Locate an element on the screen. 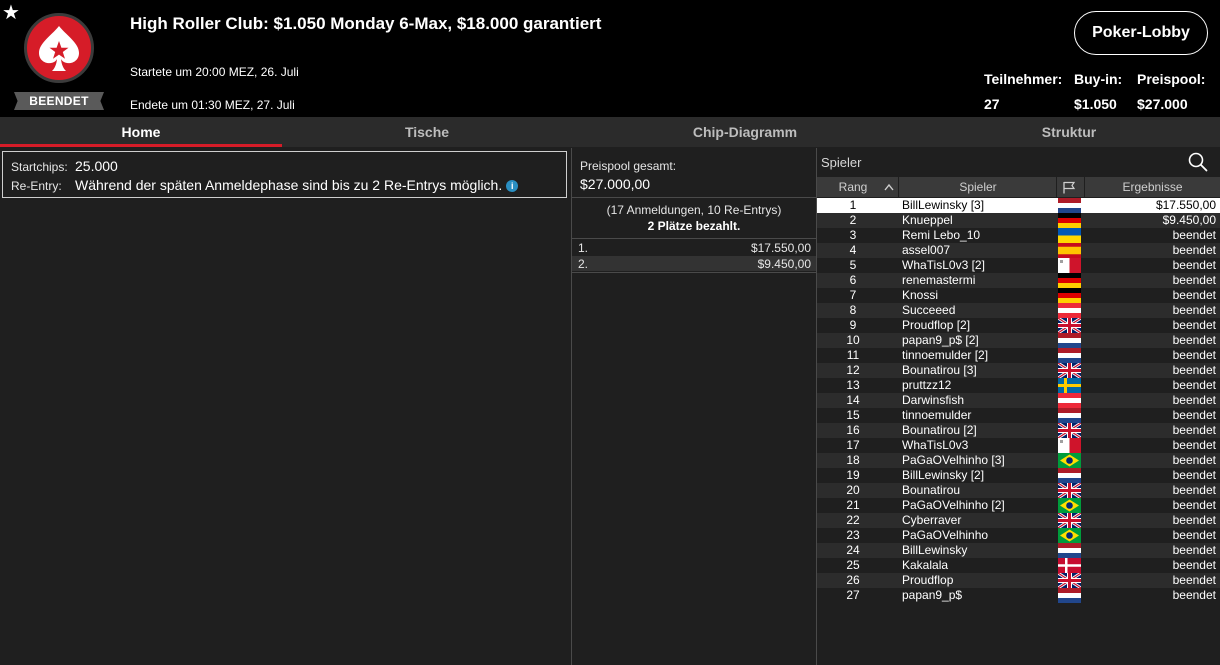  player-name: papan9_p$ [2] is located at coordinates (940, 340).